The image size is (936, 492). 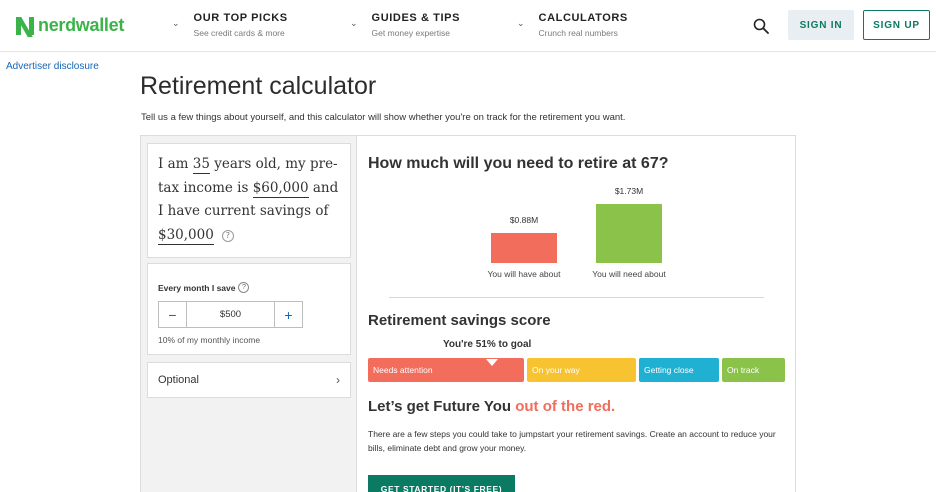 What do you see at coordinates (565, 406) in the screenshot?
I see `future-title-highlight: out of the red.` at bounding box center [565, 406].